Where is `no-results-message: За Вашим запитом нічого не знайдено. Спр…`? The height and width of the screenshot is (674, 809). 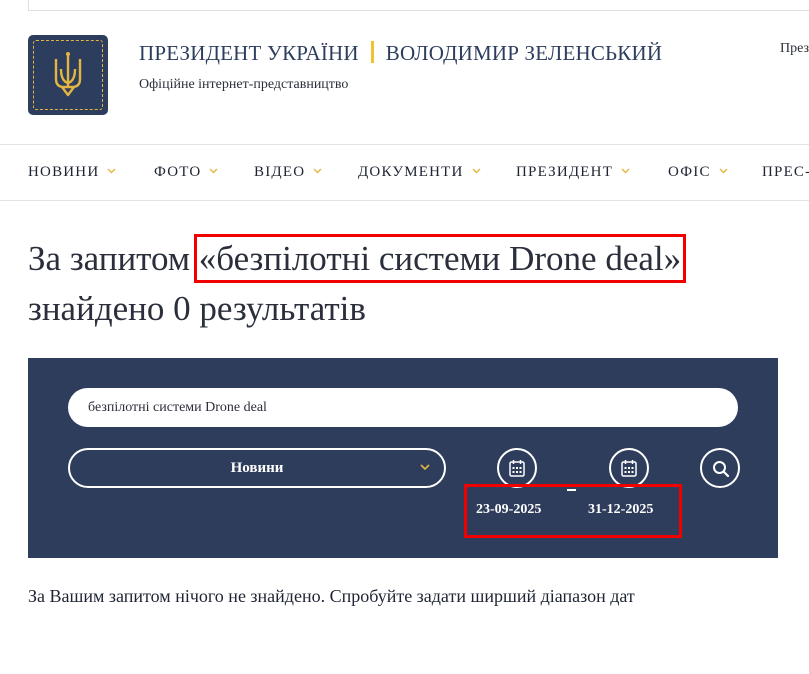
no-results-message: За Вашим запитом нічого не знайдено. Спр… is located at coordinates (331, 596).